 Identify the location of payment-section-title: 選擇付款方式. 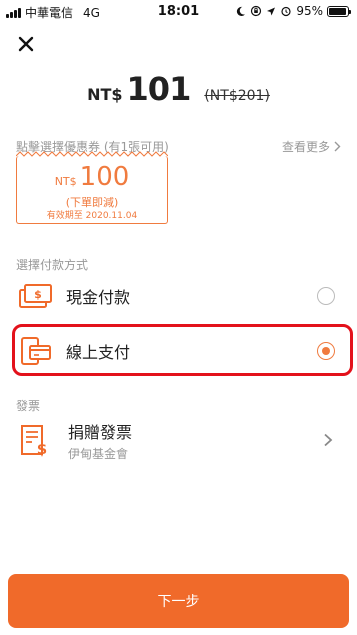
(52, 265).